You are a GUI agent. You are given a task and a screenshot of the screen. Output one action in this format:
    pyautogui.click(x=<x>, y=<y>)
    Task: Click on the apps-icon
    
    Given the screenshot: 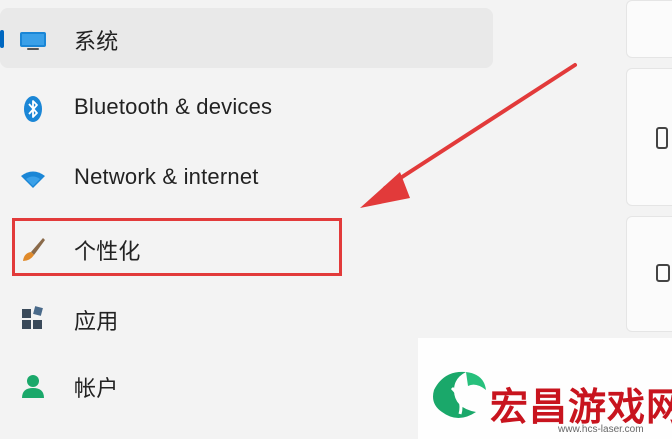 What is the action you would take?
    pyautogui.click(x=32, y=317)
    